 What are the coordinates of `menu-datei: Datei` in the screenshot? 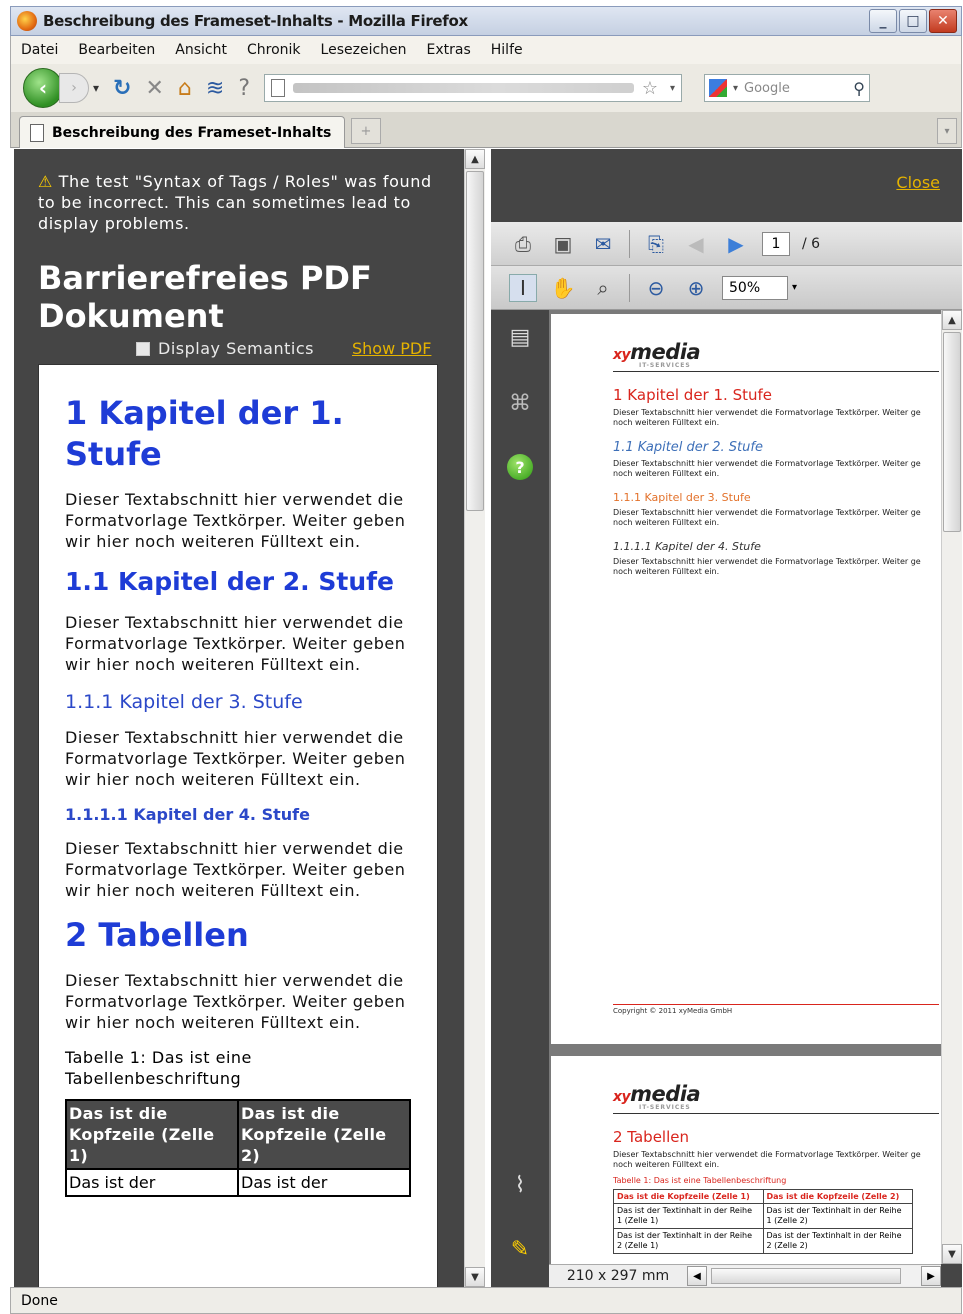 It's located at (39, 50).